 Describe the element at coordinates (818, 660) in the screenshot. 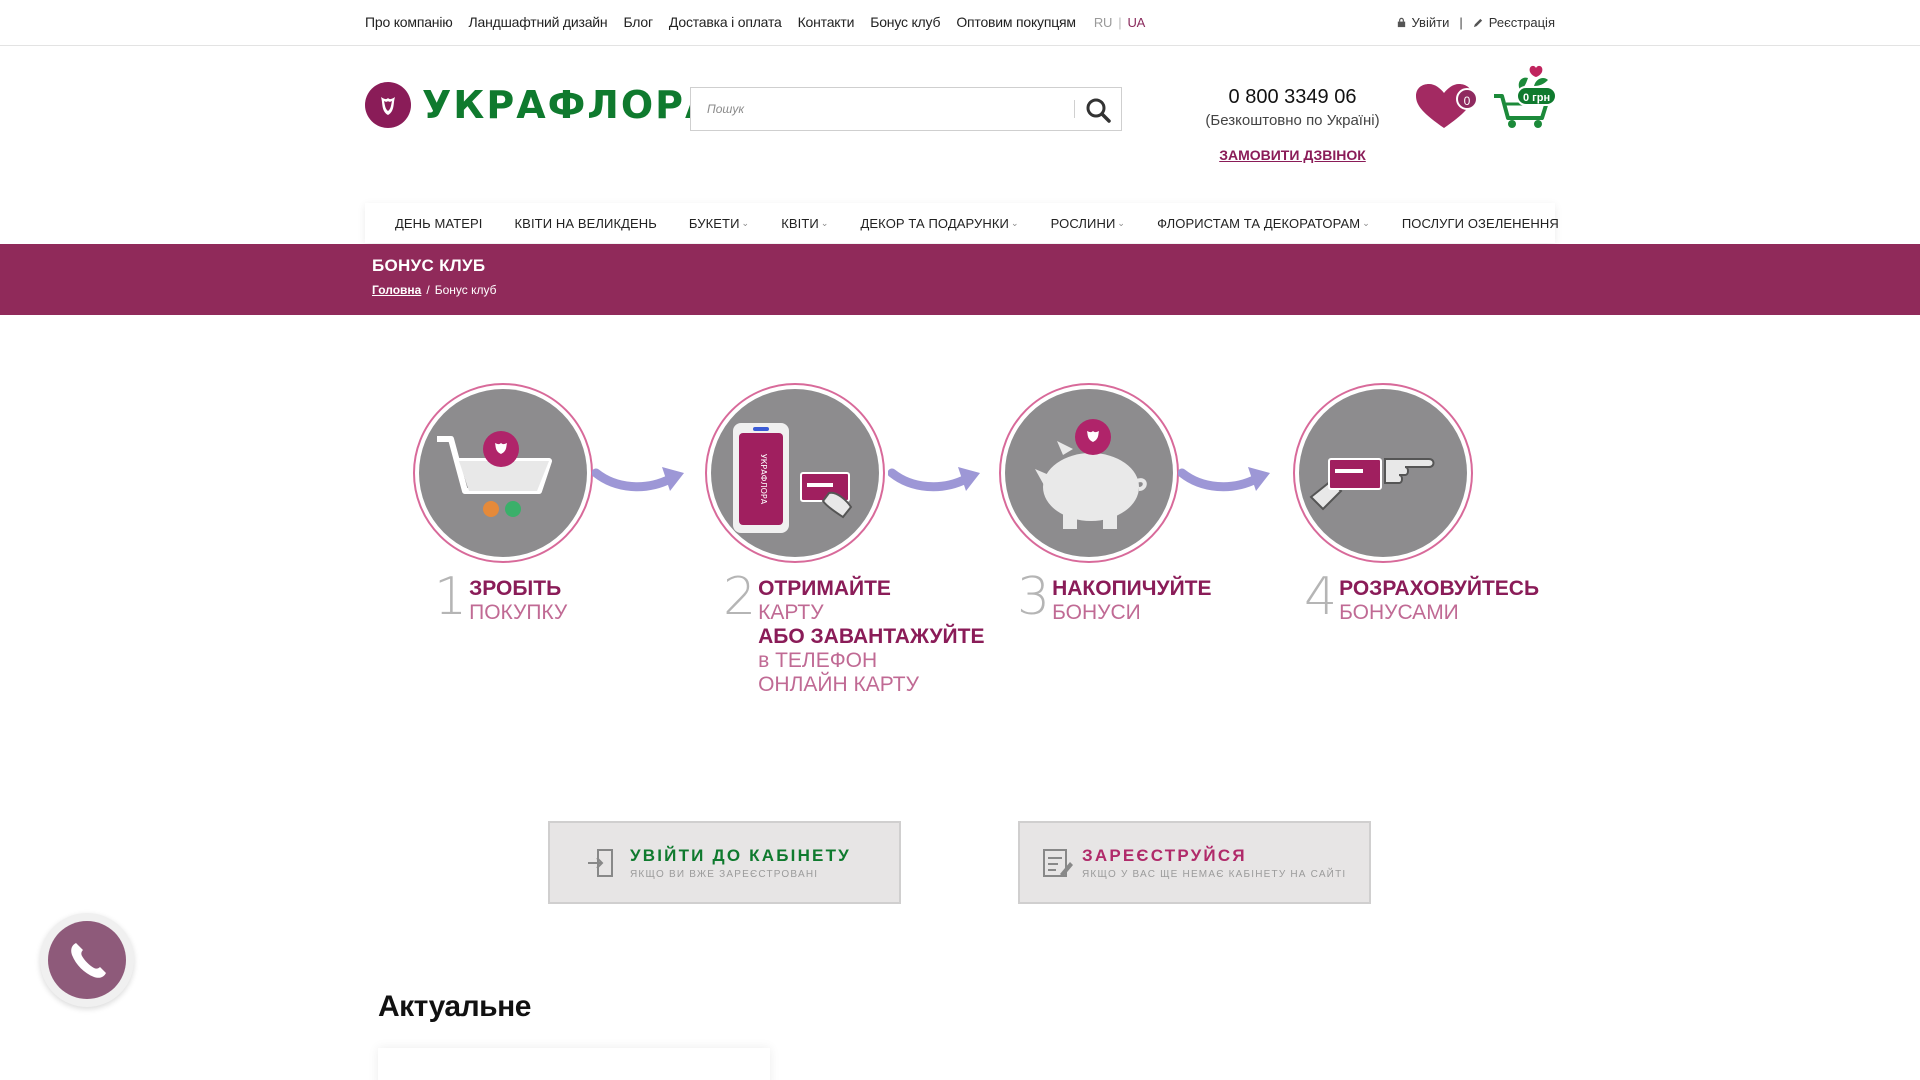

I see `step-subtitle-2: в ТЕЛЕФОН` at that location.